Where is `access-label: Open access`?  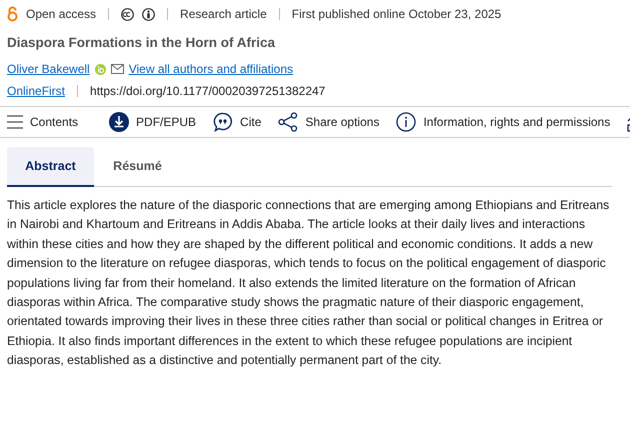 access-label: Open access is located at coordinates (61, 14).